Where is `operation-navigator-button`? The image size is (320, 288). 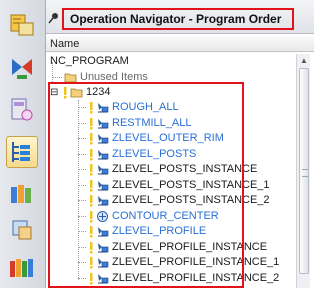 operation-navigator-button is located at coordinates (22, 152).